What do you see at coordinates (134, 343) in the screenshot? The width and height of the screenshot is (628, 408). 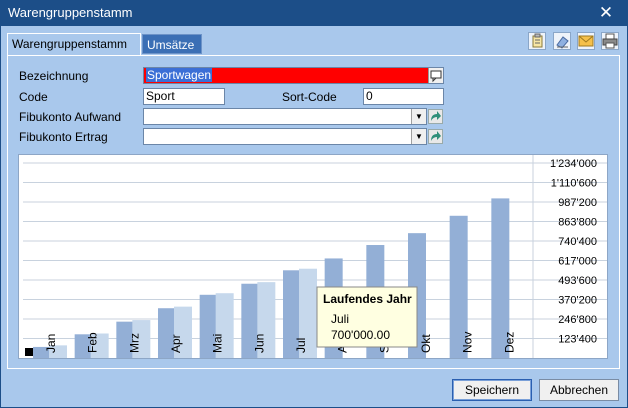 I see `x-tick-label: Mrz` at bounding box center [134, 343].